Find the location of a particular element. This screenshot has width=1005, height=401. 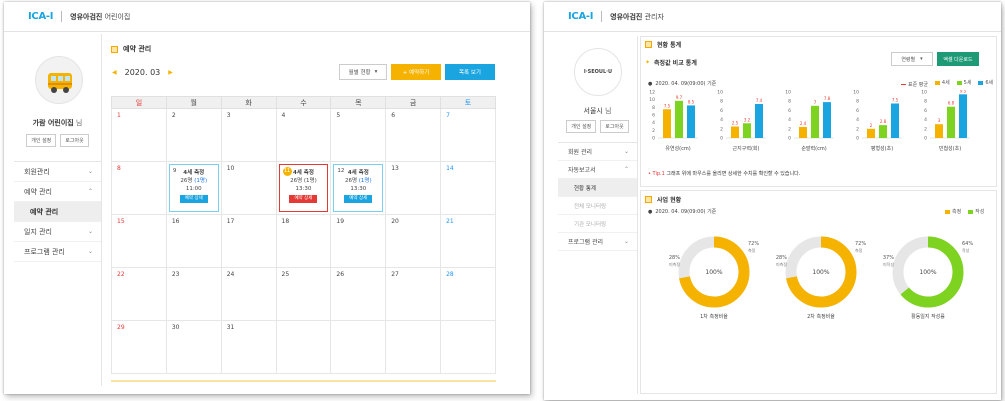

weekday-fri: 금 is located at coordinates (413, 102).